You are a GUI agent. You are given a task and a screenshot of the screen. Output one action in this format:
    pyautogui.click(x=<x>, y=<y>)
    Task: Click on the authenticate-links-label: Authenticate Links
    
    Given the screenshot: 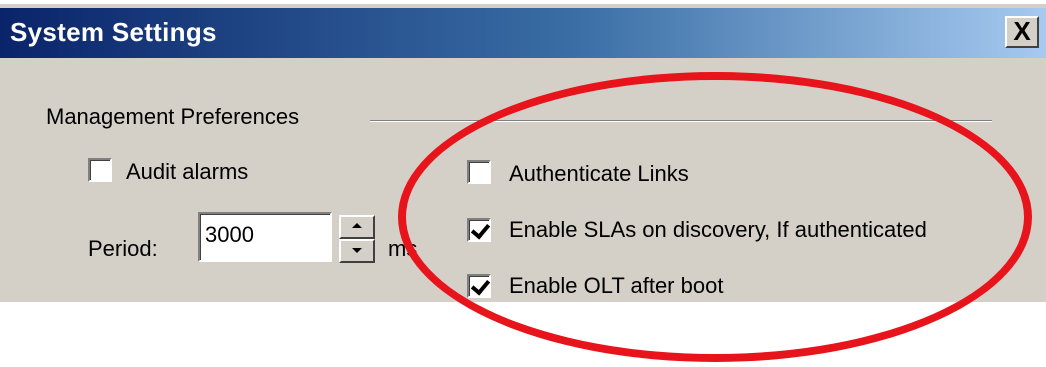 What is the action you would take?
    pyautogui.click(x=599, y=173)
    